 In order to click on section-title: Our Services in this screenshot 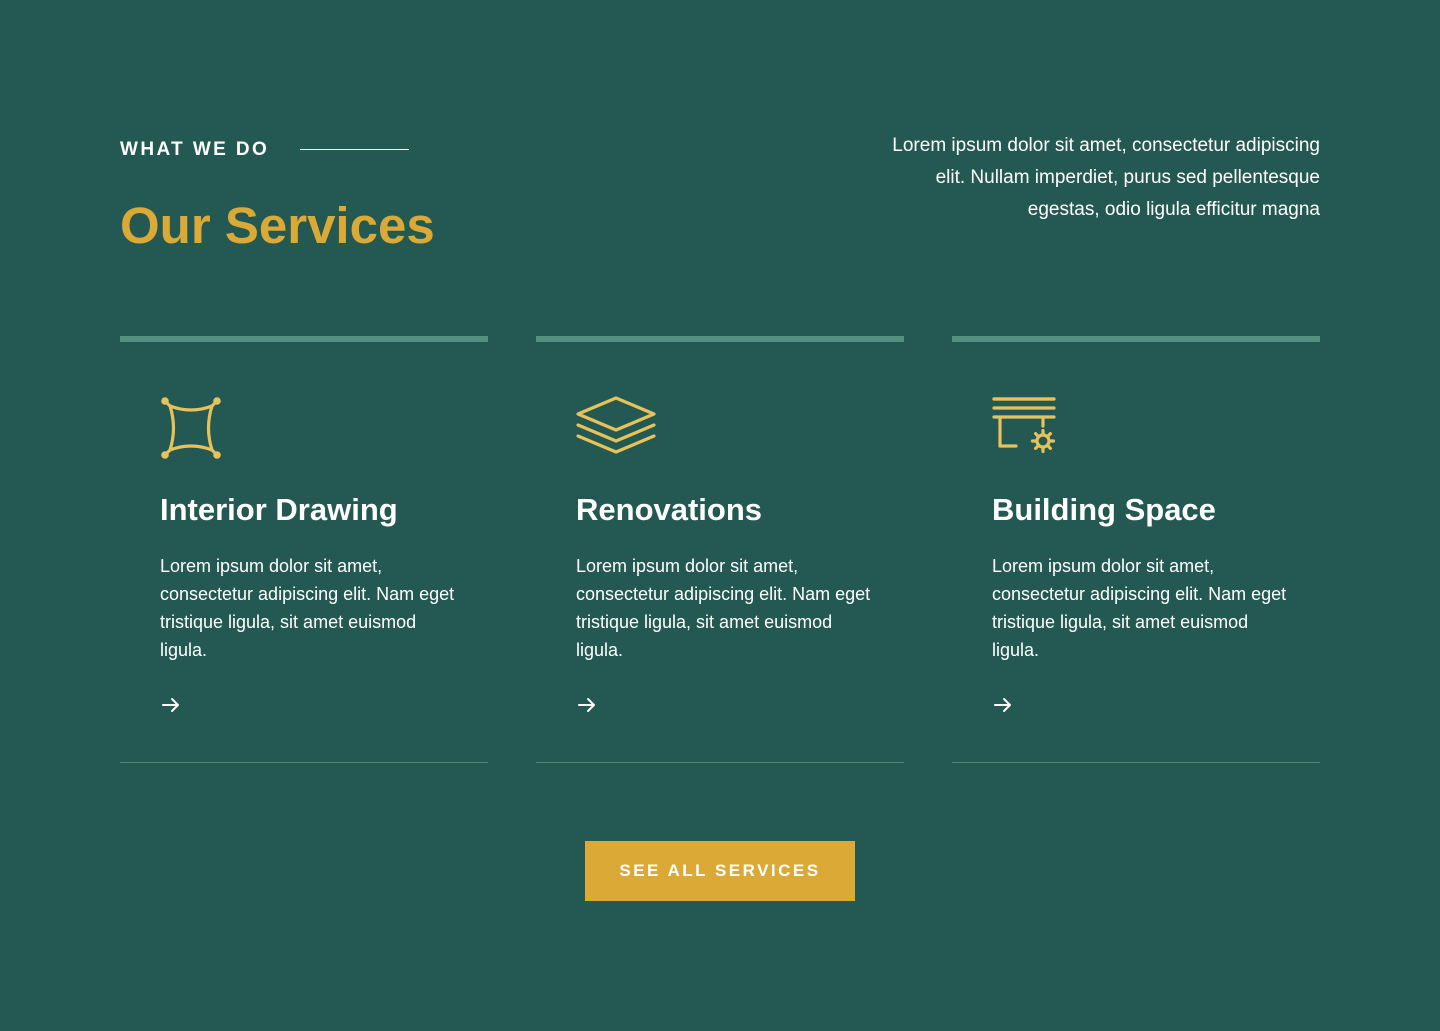, I will do `click(277, 225)`.